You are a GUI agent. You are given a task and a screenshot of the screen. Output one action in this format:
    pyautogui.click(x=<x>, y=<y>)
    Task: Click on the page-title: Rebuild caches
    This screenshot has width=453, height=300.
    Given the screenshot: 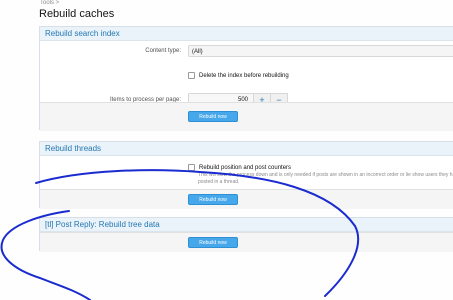 What is the action you would take?
    pyautogui.click(x=77, y=14)
    